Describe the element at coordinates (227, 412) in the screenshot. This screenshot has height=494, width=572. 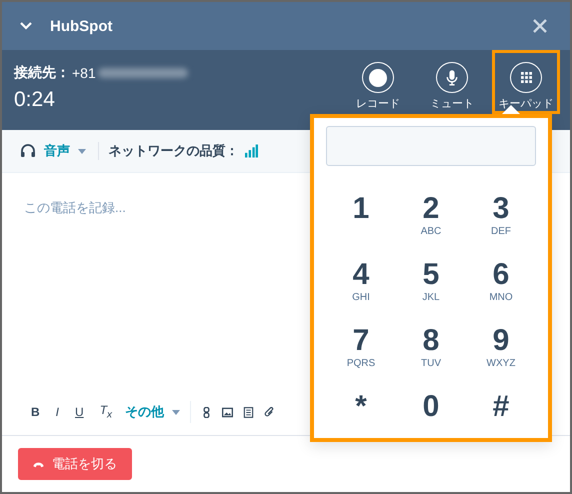
I see `image-icon` at that location.